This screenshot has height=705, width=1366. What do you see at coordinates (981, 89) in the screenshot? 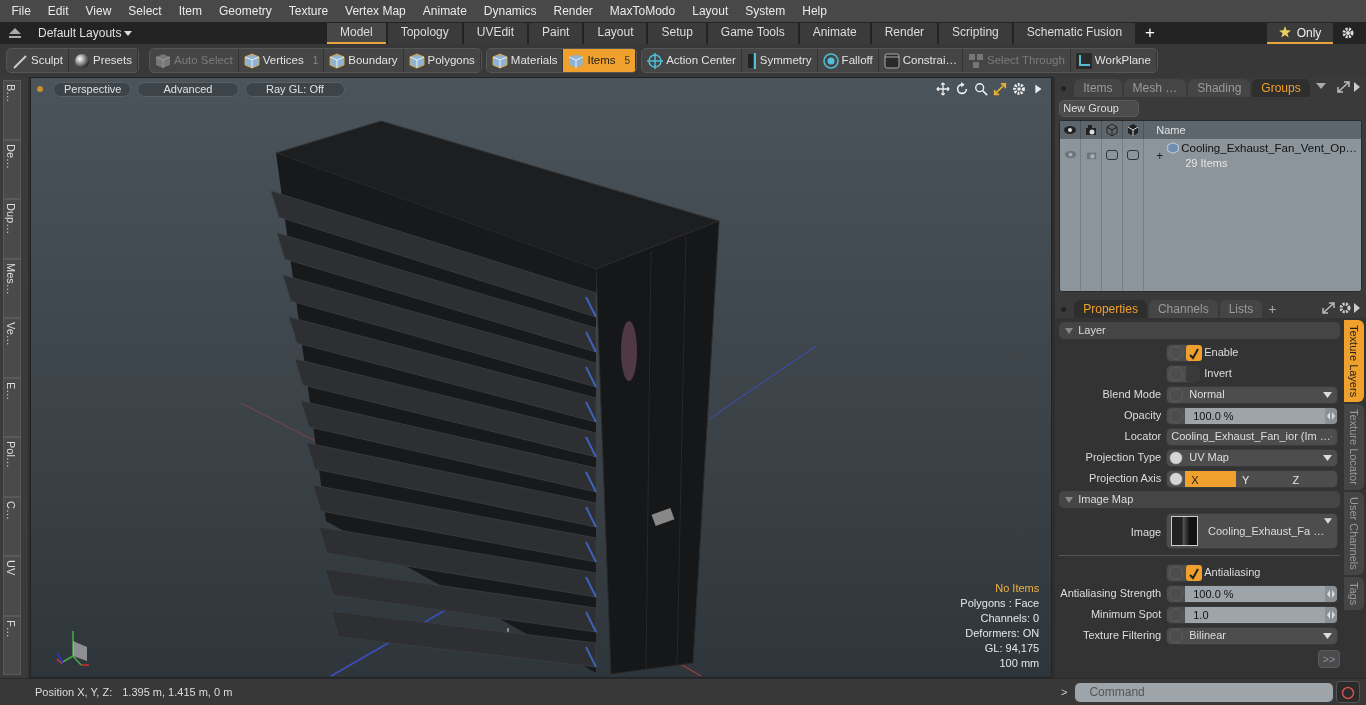
I see `search-icon` at bounding box center [981, 89].